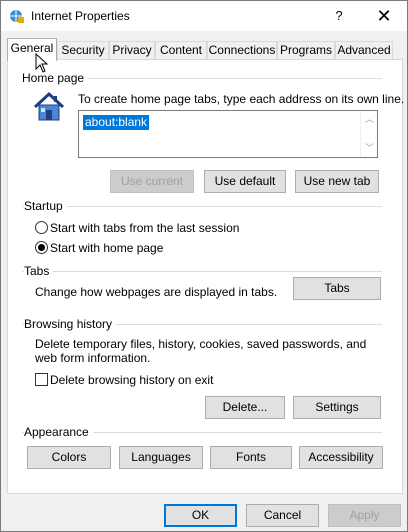 The height and width of the screenshot is (532, 408). Describe the element at coordinates (364, 50) in the screenshot. I see `tab-advanced: Advanced` at that location.